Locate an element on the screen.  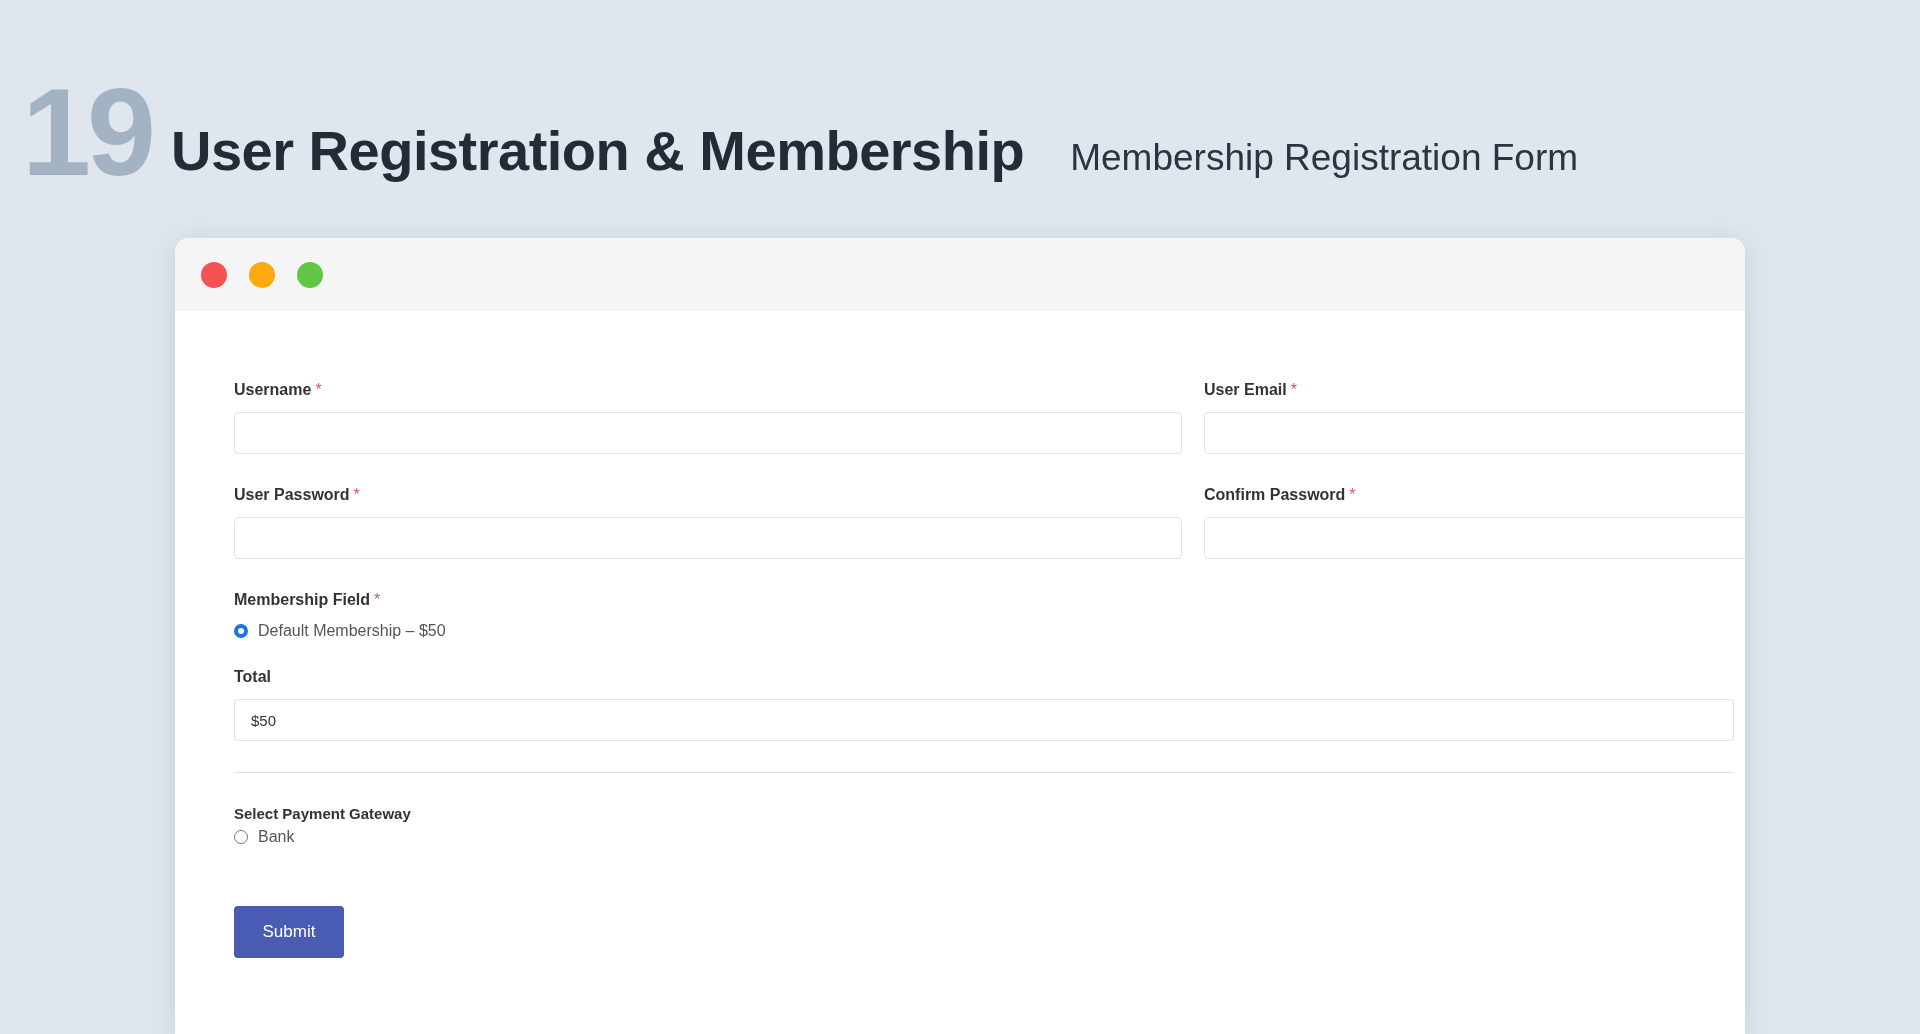
field-label: Select Payment Gateway is located at coordinates (322, 813).